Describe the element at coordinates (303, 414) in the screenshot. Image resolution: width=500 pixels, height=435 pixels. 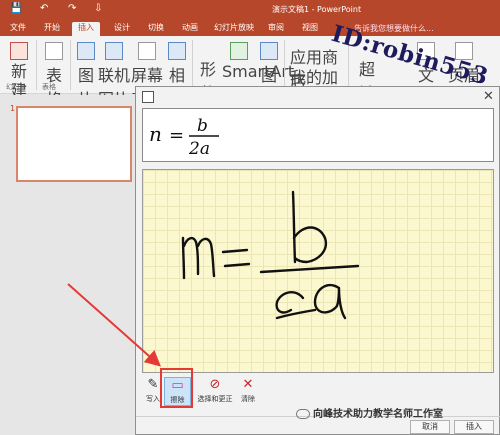
I see `wechat-icon` at that location.